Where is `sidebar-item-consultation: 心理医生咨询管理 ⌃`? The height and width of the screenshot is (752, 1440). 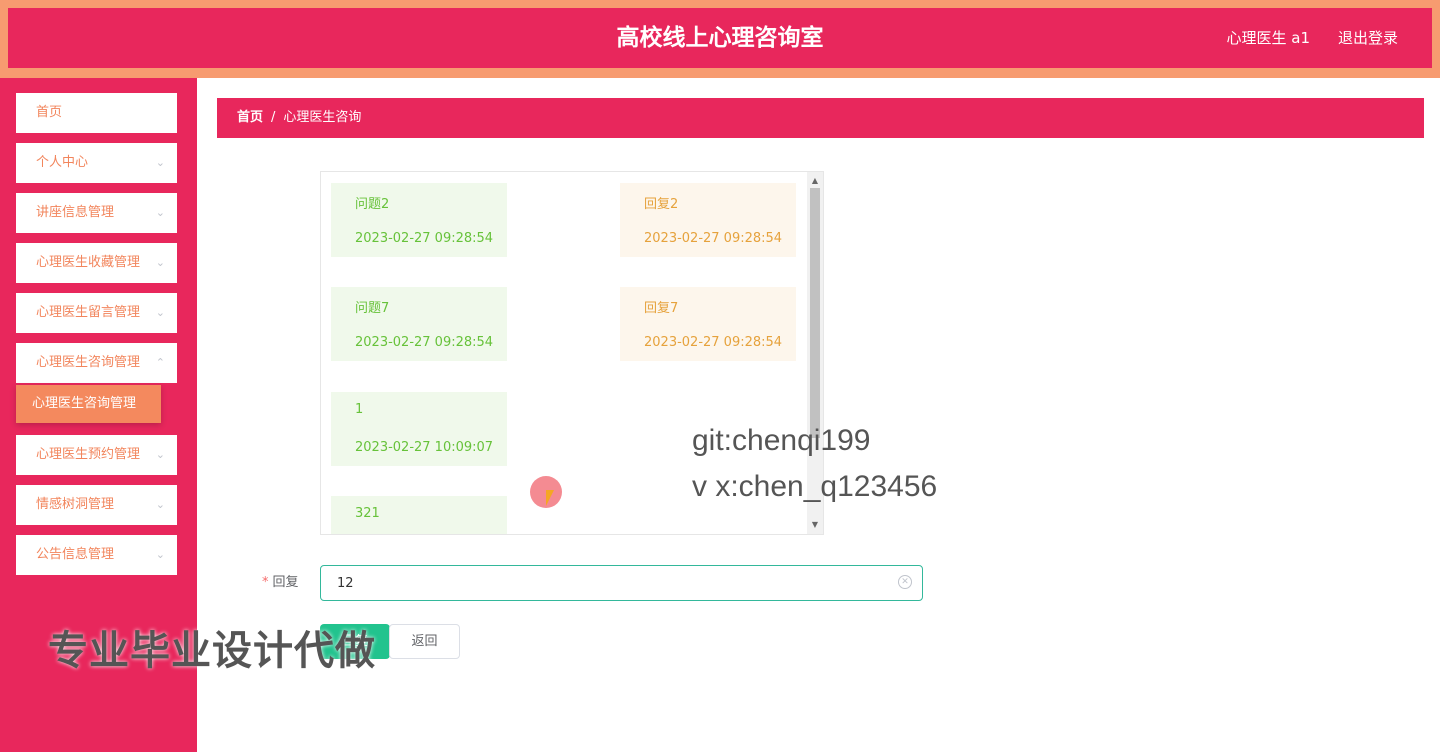
sidebar-item-consultation: 心理医生咨询管理 ⌃ is located at coordinates (96, 363).